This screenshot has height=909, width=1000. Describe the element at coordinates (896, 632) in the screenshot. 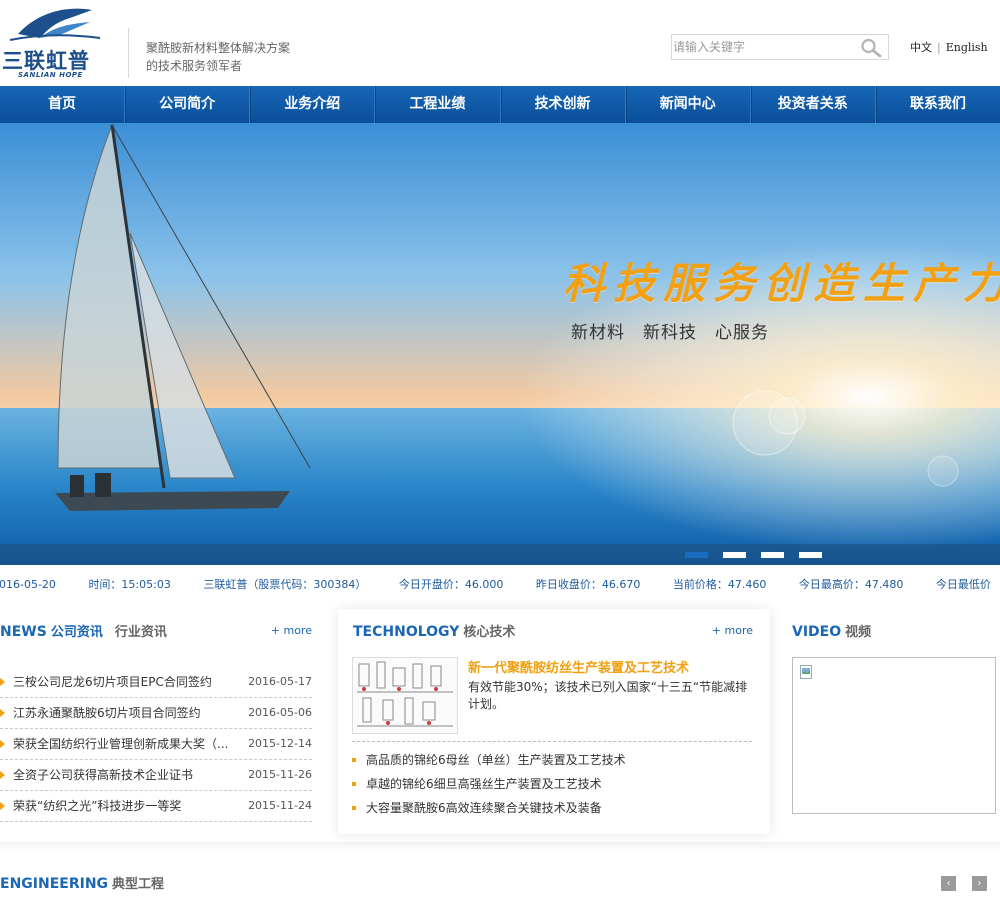

I see `video-section-header: VIDEO 视频` at that location.